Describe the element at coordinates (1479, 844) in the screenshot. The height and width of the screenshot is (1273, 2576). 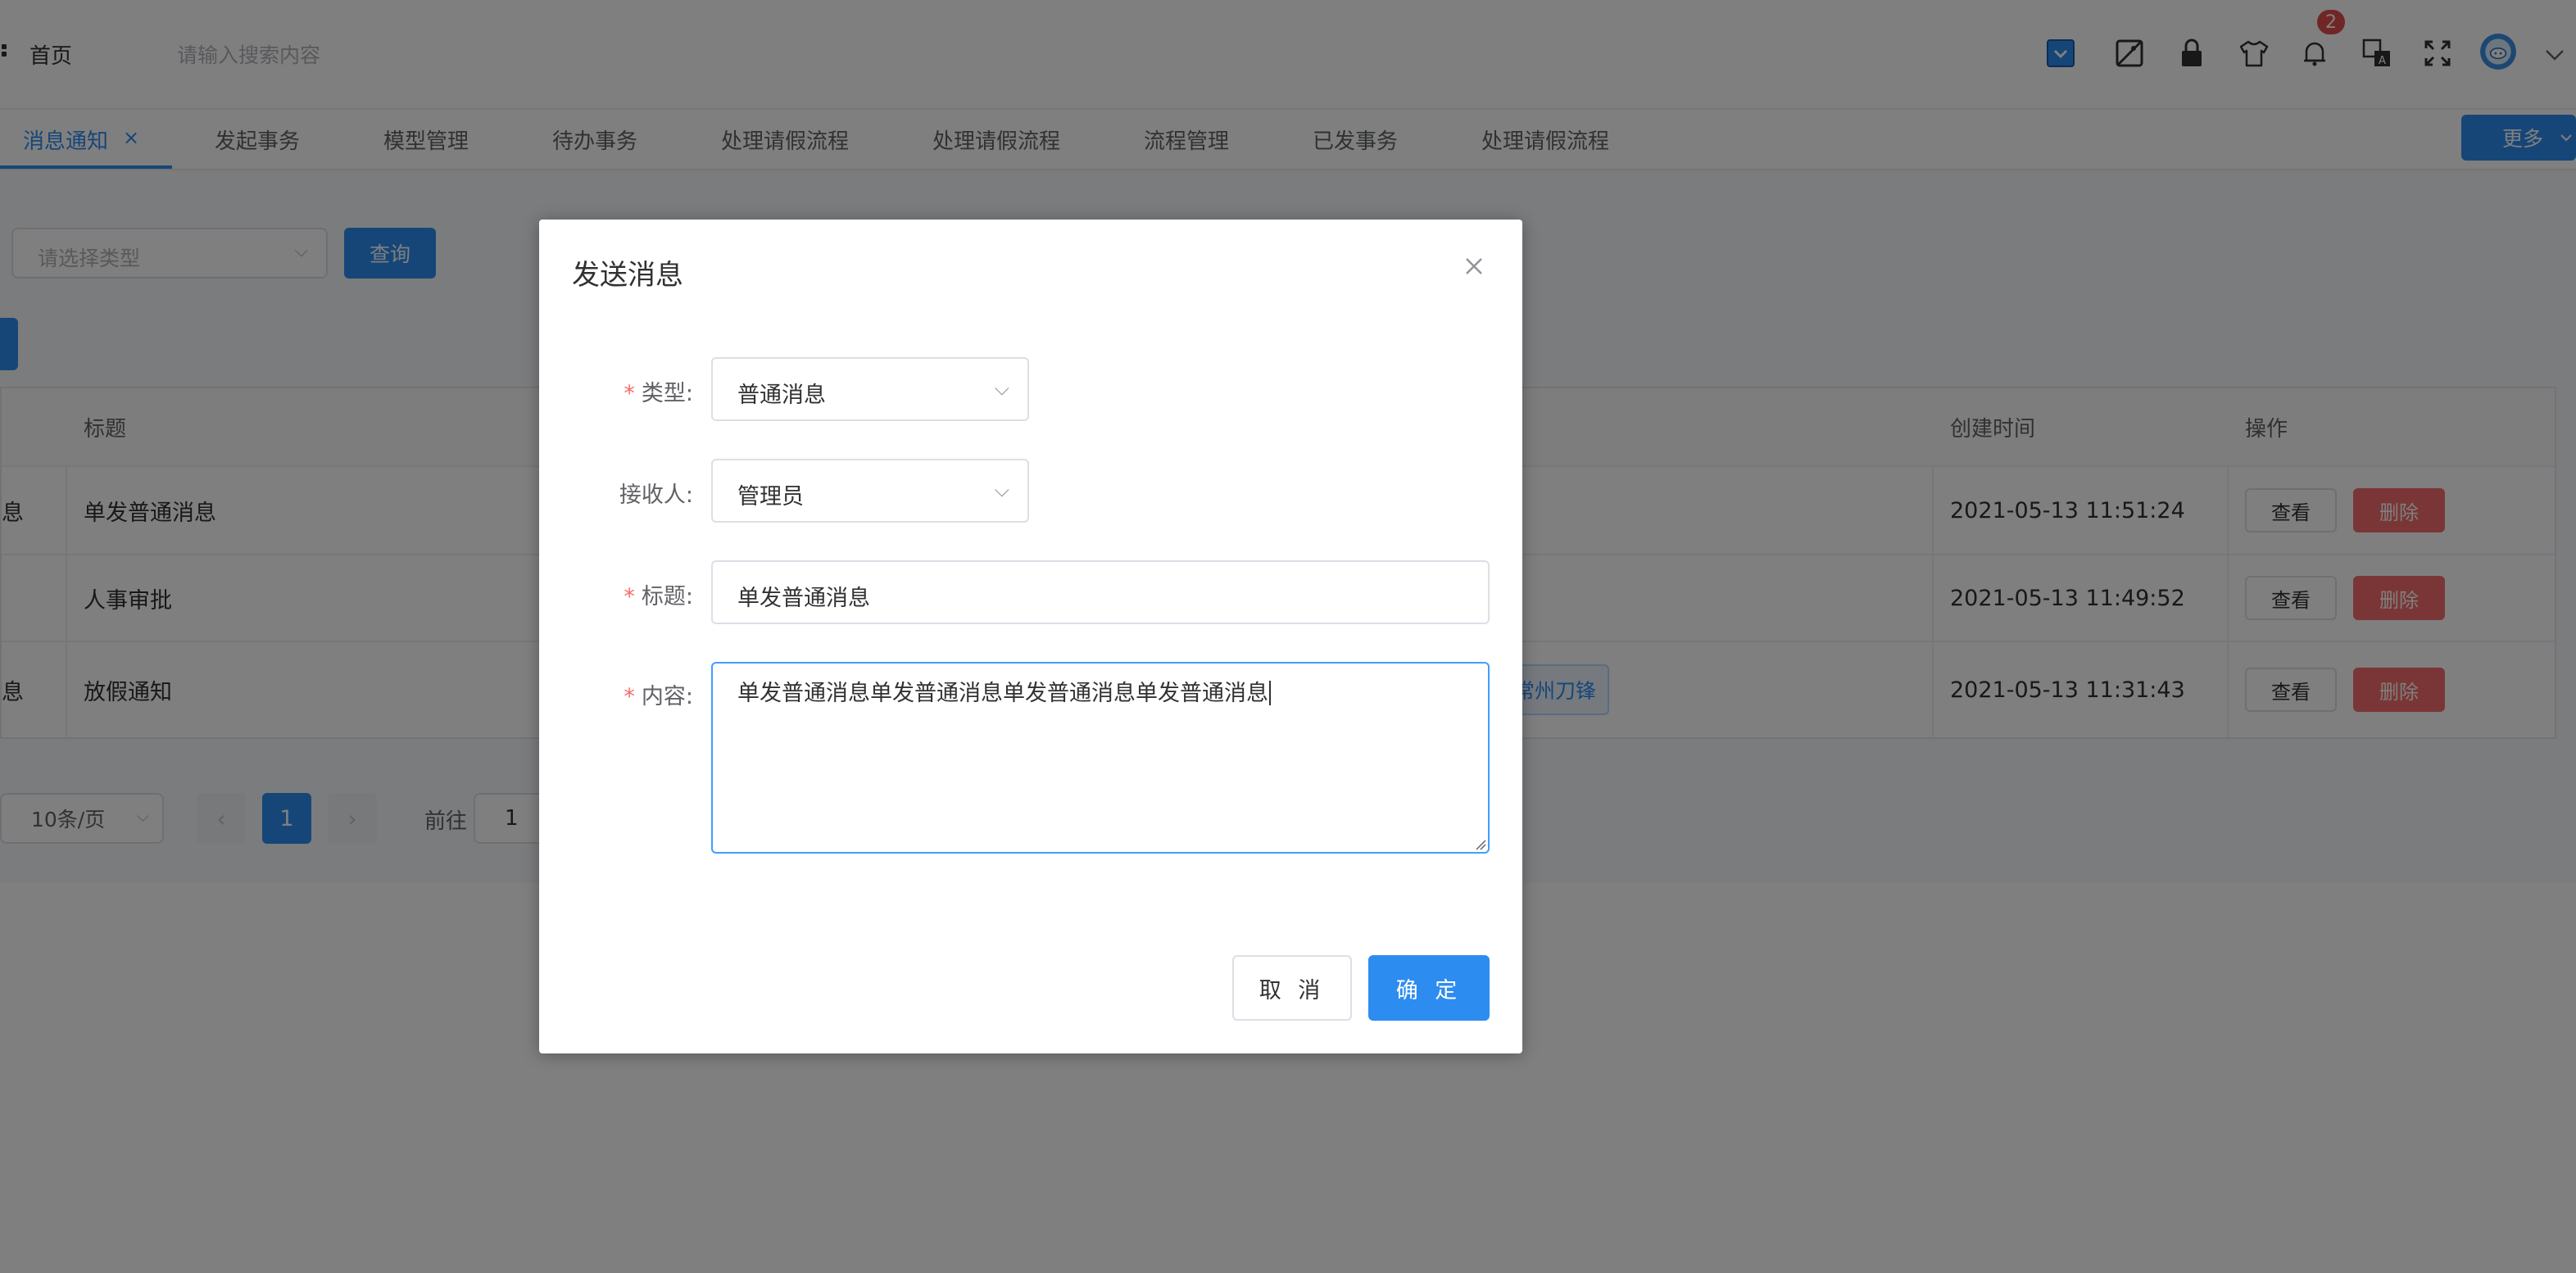
I see `resize-handle-icon` at that location.